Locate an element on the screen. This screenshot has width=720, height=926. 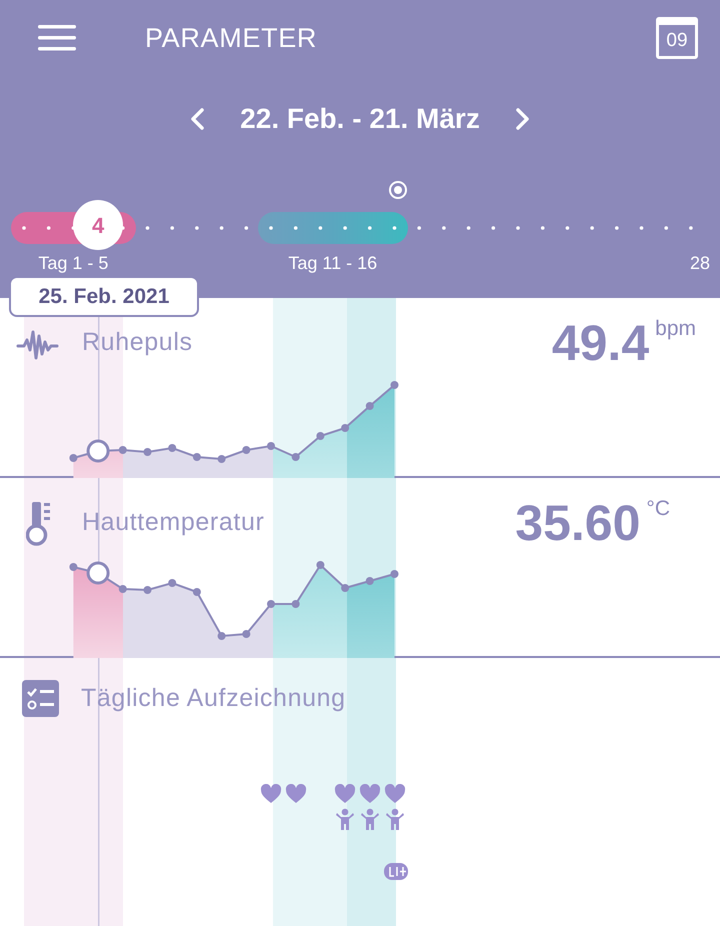
test-strip-icon is located at coordinates (396, 871).